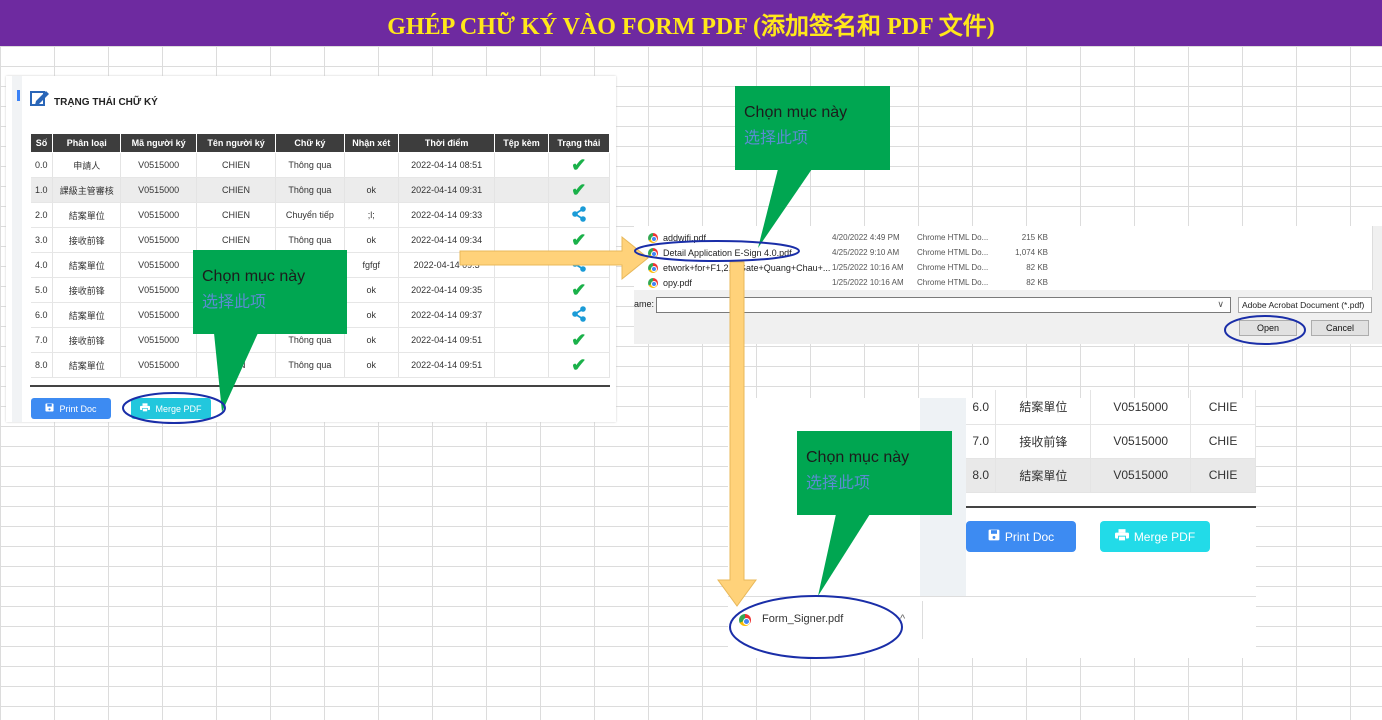 This screenshot has width=1382, height=720. What do you see at coordinates (691, 23) in the screenshot?
I see `title-banner: GHÉP CHỮ KÝ VÀO FORM PDF (添加签名和 PDF 文件)` at bounding box center [691, 23].